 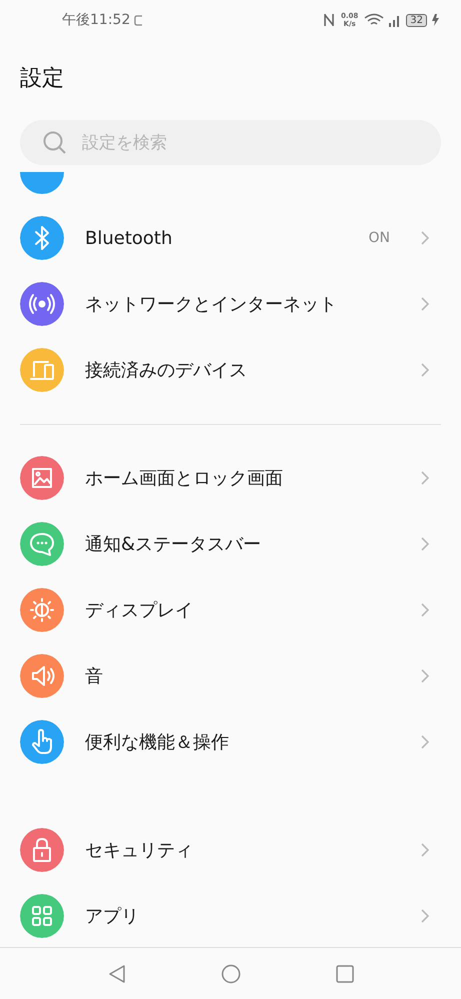 What do you see at coordinates (55, 143) in the screenshot?
I see `search-icon` at bounding box center [55, 143].